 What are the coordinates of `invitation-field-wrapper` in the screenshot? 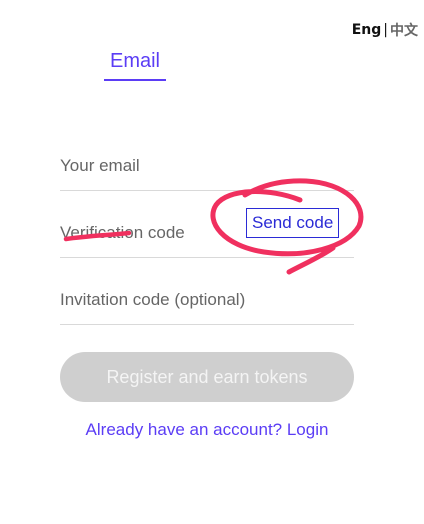 It's located at (207, 292).